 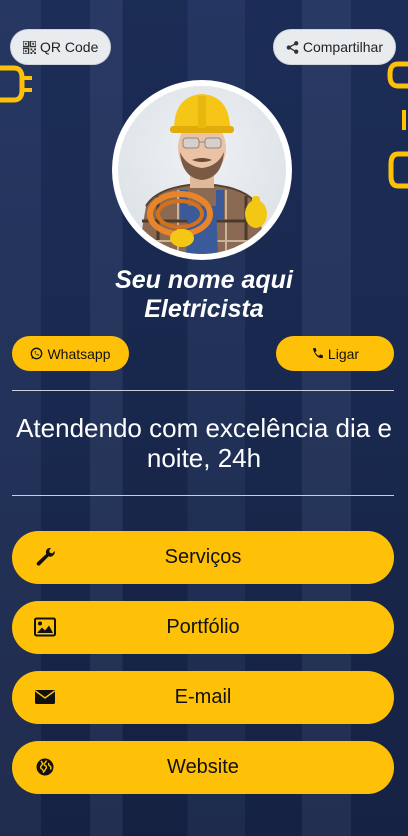 I want to click on call-button: Ligar, so click(x=335, y=353).